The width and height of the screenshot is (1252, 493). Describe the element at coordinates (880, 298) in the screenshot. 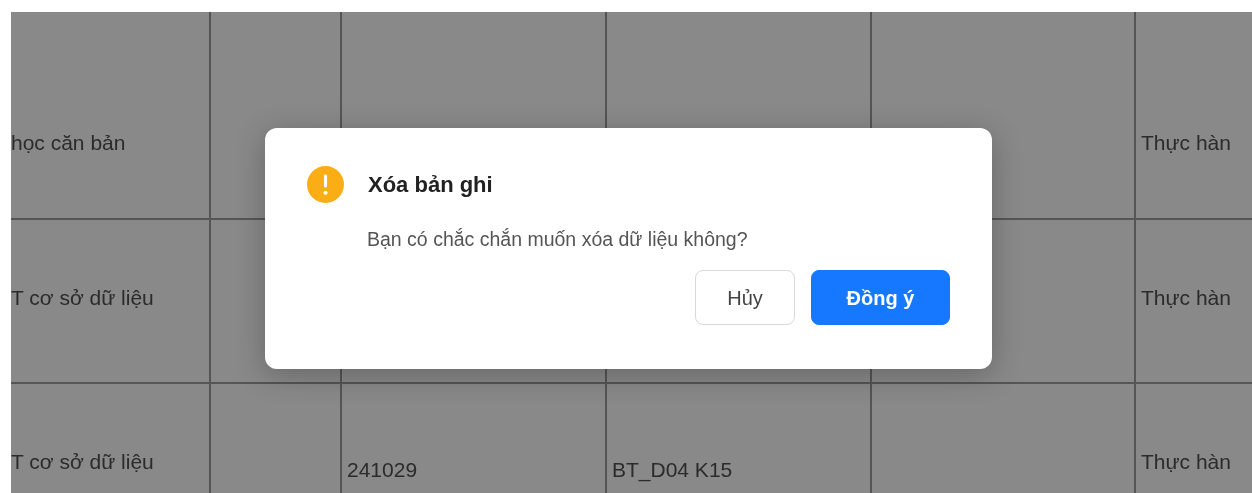

I see `confirm-button: Đồng ý` at that location.